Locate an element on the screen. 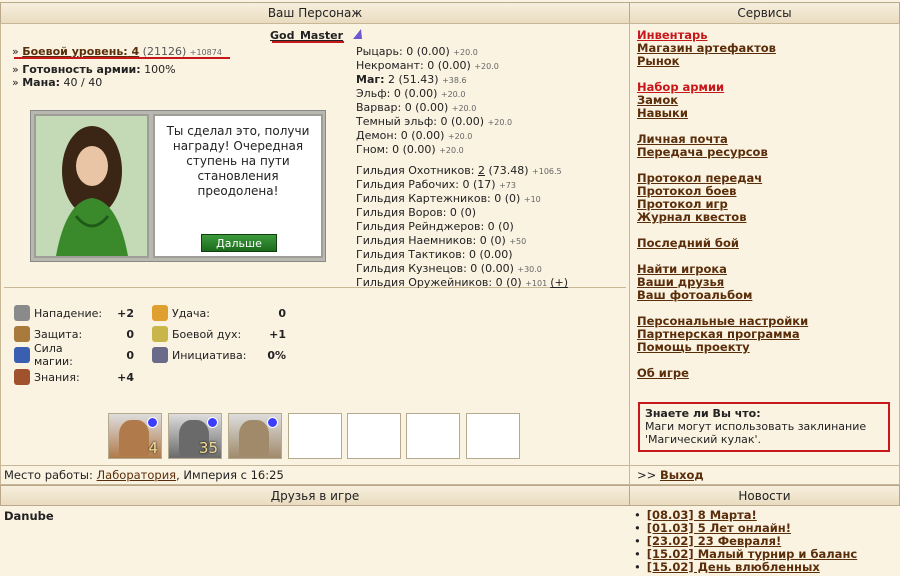 This screenshot has height=576, width=900. workplace-label: Место работы: is located at coordinates (48, 475).